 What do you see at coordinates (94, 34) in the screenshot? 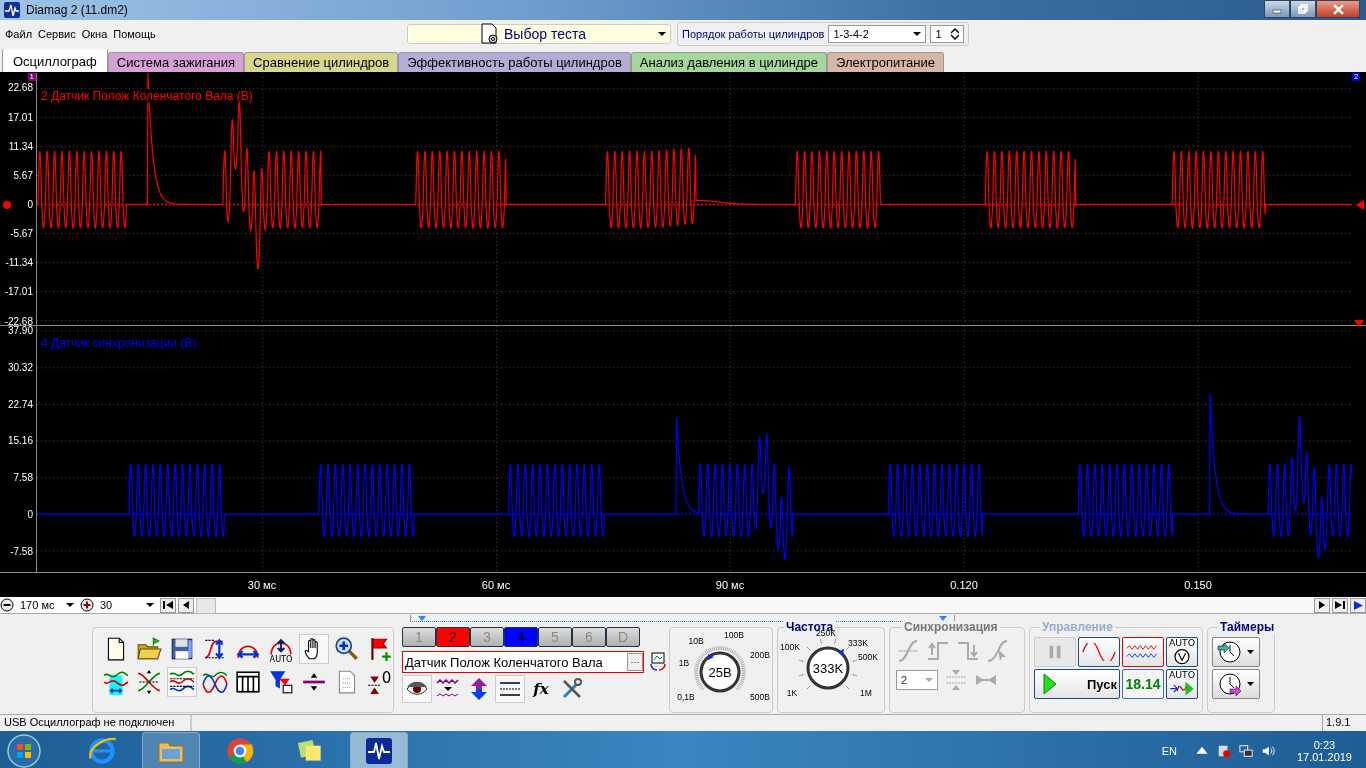
I see `menu-item: Окна` at bounding box center [94, 34].